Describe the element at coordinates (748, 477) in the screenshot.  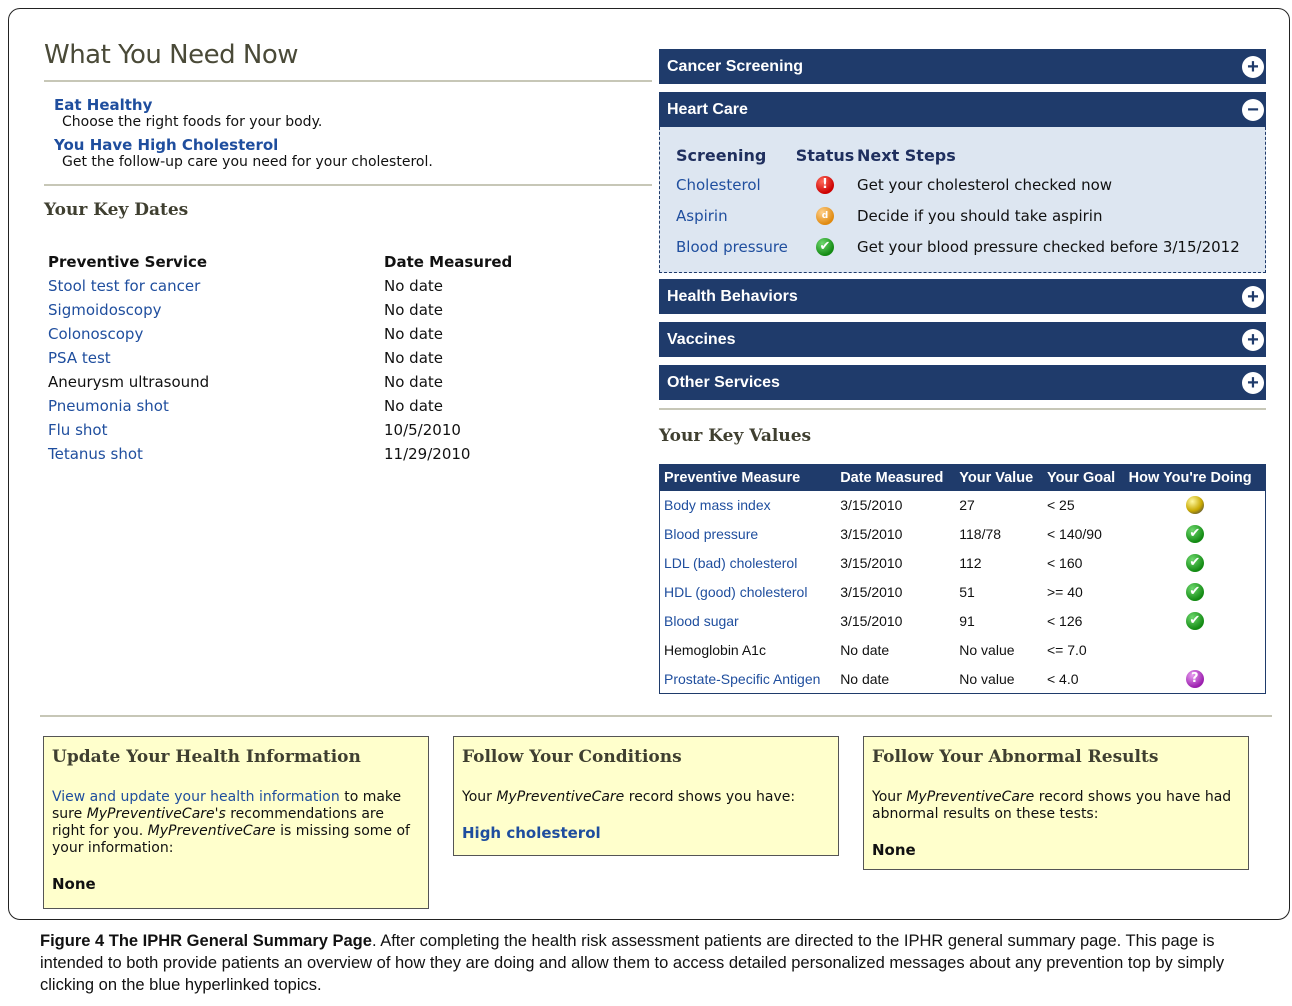
I see `column-header-measure: Preventive Measure` at that location.